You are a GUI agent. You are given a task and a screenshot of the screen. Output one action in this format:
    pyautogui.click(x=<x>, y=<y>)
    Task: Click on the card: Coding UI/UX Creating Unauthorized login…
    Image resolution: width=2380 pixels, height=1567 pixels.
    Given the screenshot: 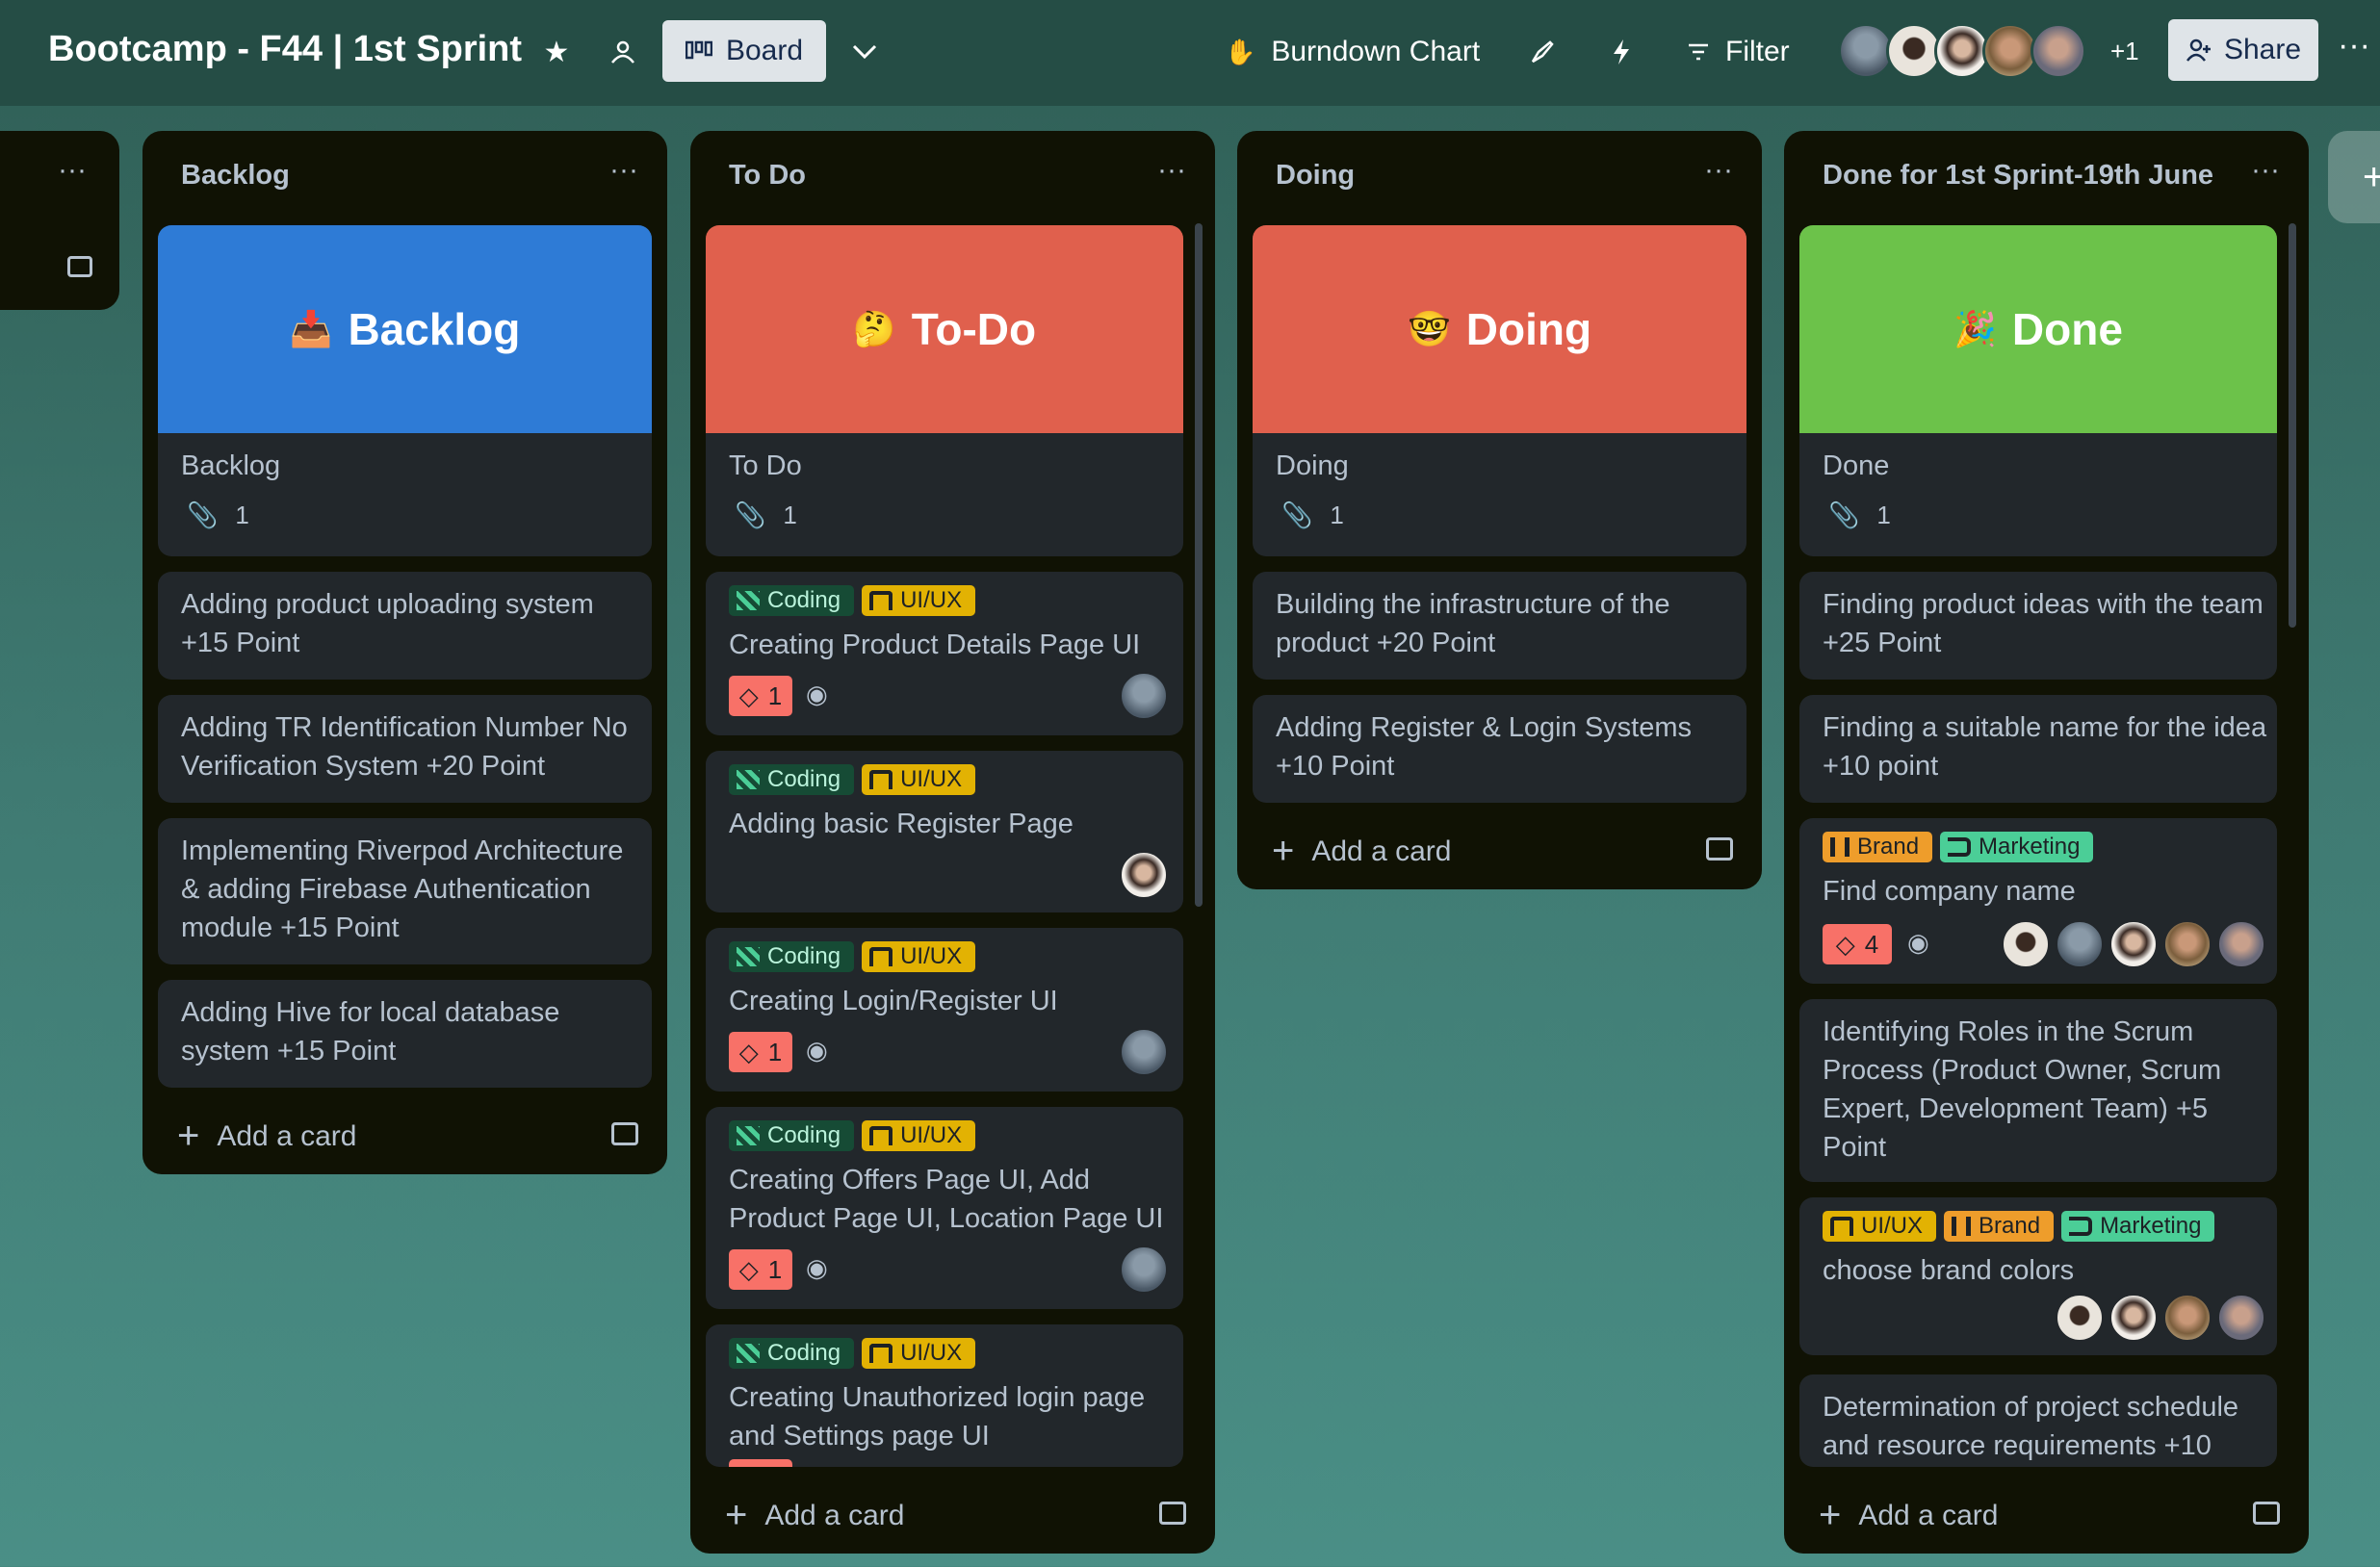 What is the action you would take?
    pyautogui.click(x=945, y=1395)
    